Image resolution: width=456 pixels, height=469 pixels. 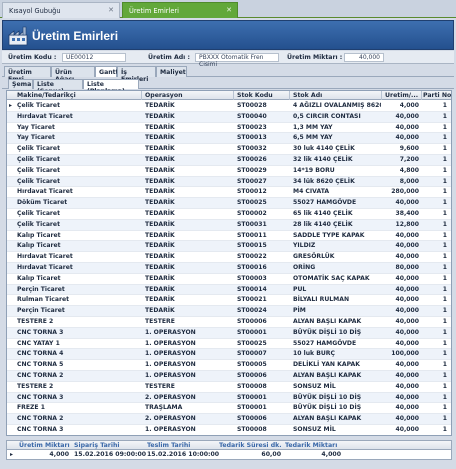 What do you see at coordinates (237, 60) in the screenshot?
I see `production-name-field: PBXXX Otomatik Fren Cisimi` at bounding box center [237, 60].